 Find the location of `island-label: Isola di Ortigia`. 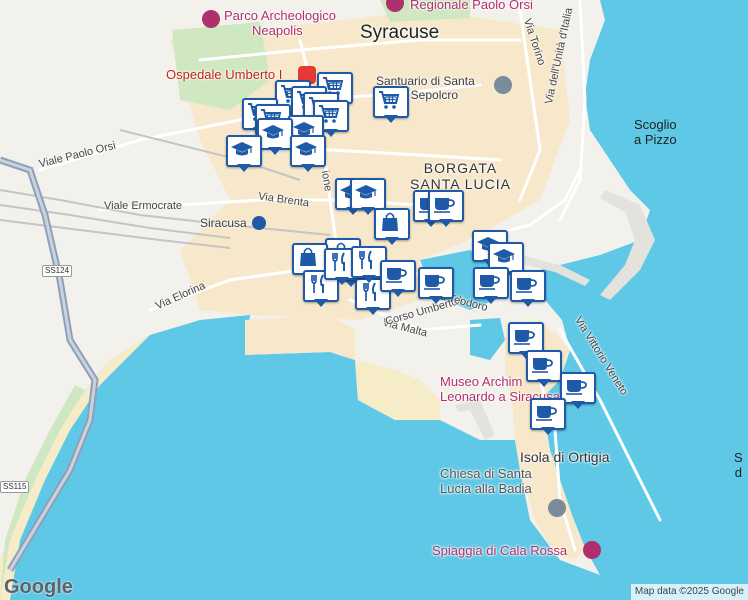

island-label: Isola di Ortigia is located at coordinates (565, 457).